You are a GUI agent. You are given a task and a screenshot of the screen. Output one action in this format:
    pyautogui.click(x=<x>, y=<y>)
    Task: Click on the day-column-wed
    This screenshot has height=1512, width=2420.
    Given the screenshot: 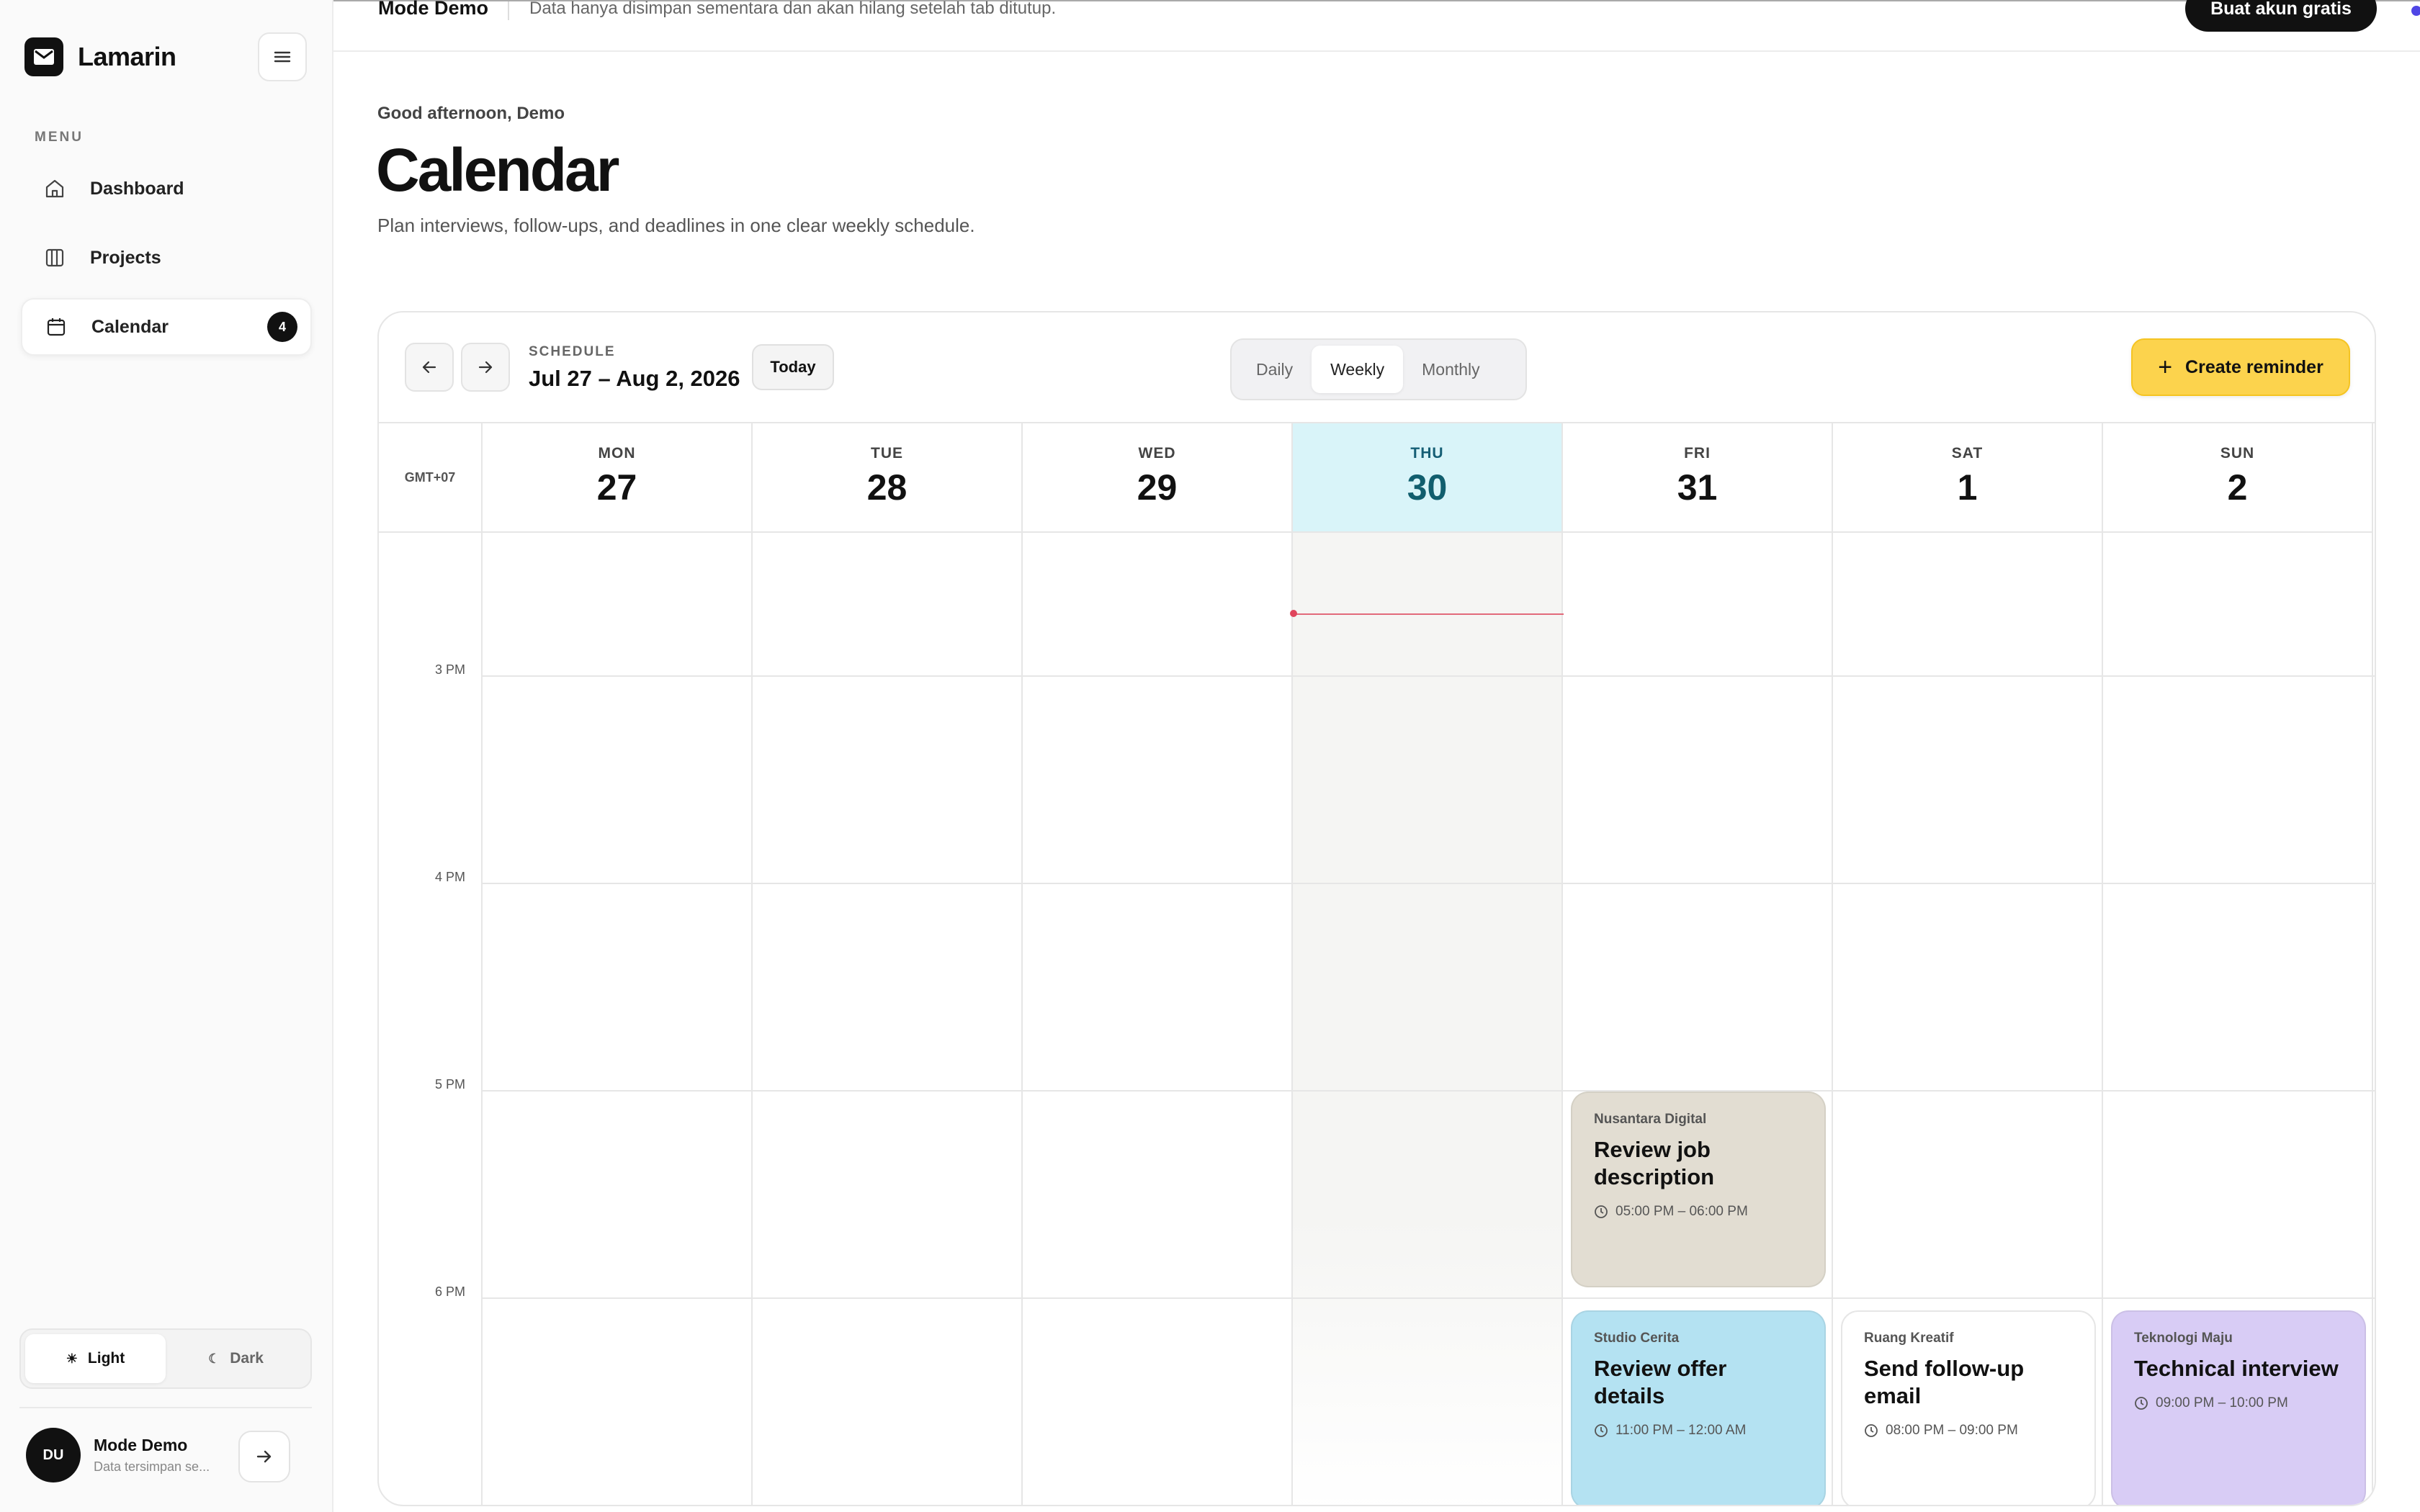 What is the action you would take?
    pyautogui.click(x=1158, y=1019)
    